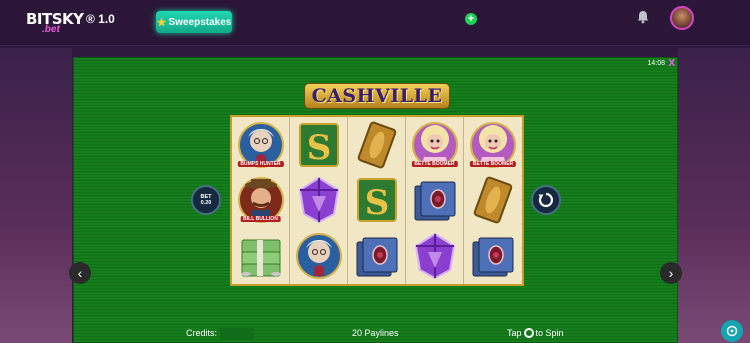  I want to click on cash-stack-symbol, so click(260, 256).